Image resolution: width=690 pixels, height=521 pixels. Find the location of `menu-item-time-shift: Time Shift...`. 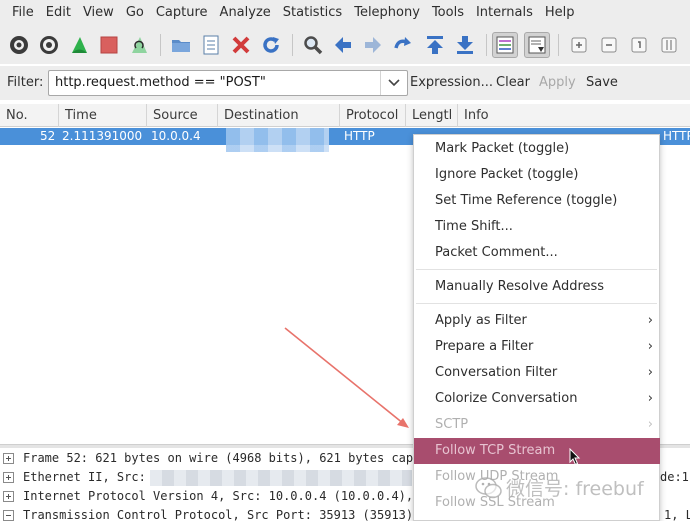

menu-item-time-shift: Time Shift... is located at coordinates (536, 227).